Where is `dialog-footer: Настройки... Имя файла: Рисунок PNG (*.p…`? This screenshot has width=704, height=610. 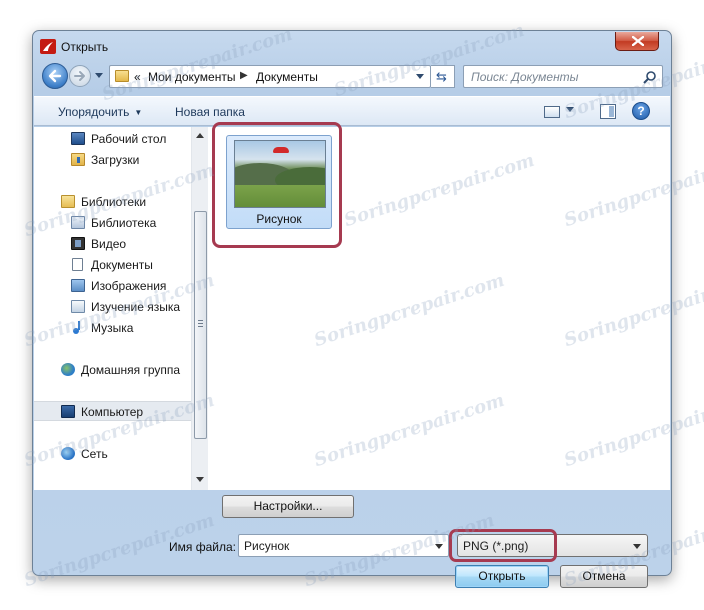
dialog-footer: Настройки... Имя файла: Рисунок PNG (*.p… is located at coordinates (352, 539).